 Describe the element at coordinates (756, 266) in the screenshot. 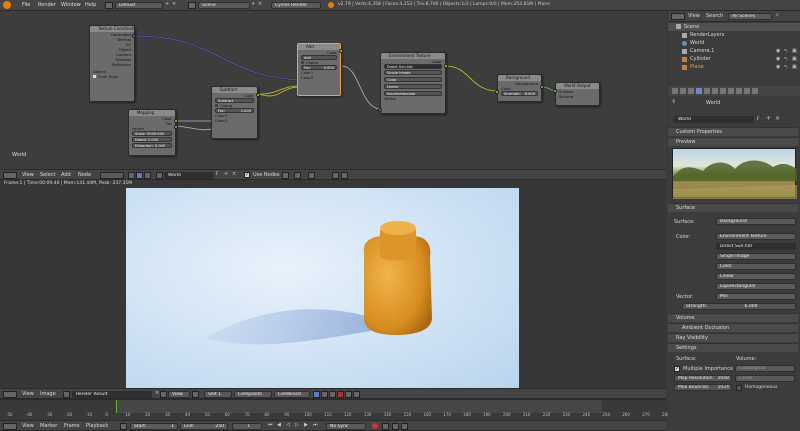

I see `env-colorspace-dropdown: Color` at that location.